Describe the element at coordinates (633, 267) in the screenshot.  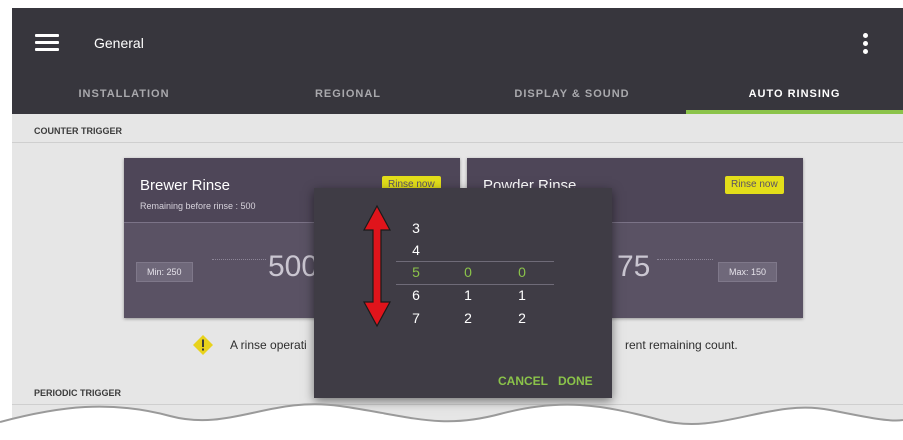
I see `powder-rinse-value: 75` at that location.